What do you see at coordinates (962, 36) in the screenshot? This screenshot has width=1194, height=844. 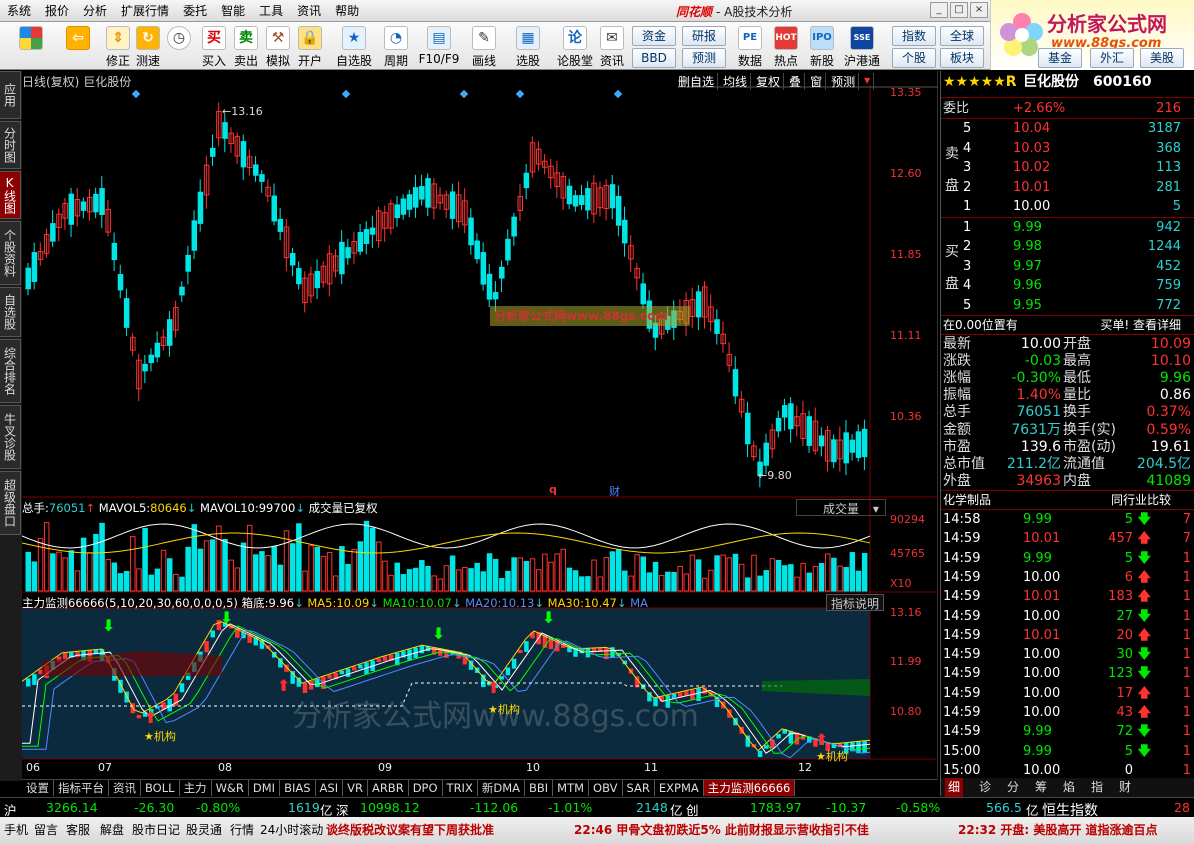 I see `global-button: 全球` at bounding box center [962, 36].